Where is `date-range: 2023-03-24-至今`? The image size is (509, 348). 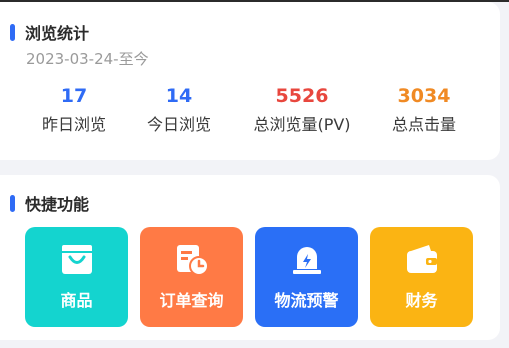 date-range: 2023-03-24-至今 is located at coordinates (87, 59).